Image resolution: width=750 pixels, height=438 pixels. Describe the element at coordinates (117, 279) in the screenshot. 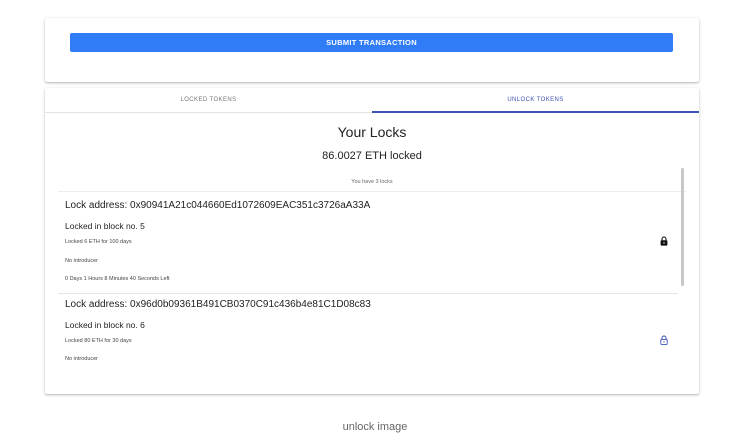

I see `lock-time-left: 0 Days 1 Hours 8 Minutes 40 Seconds Left` at that location.